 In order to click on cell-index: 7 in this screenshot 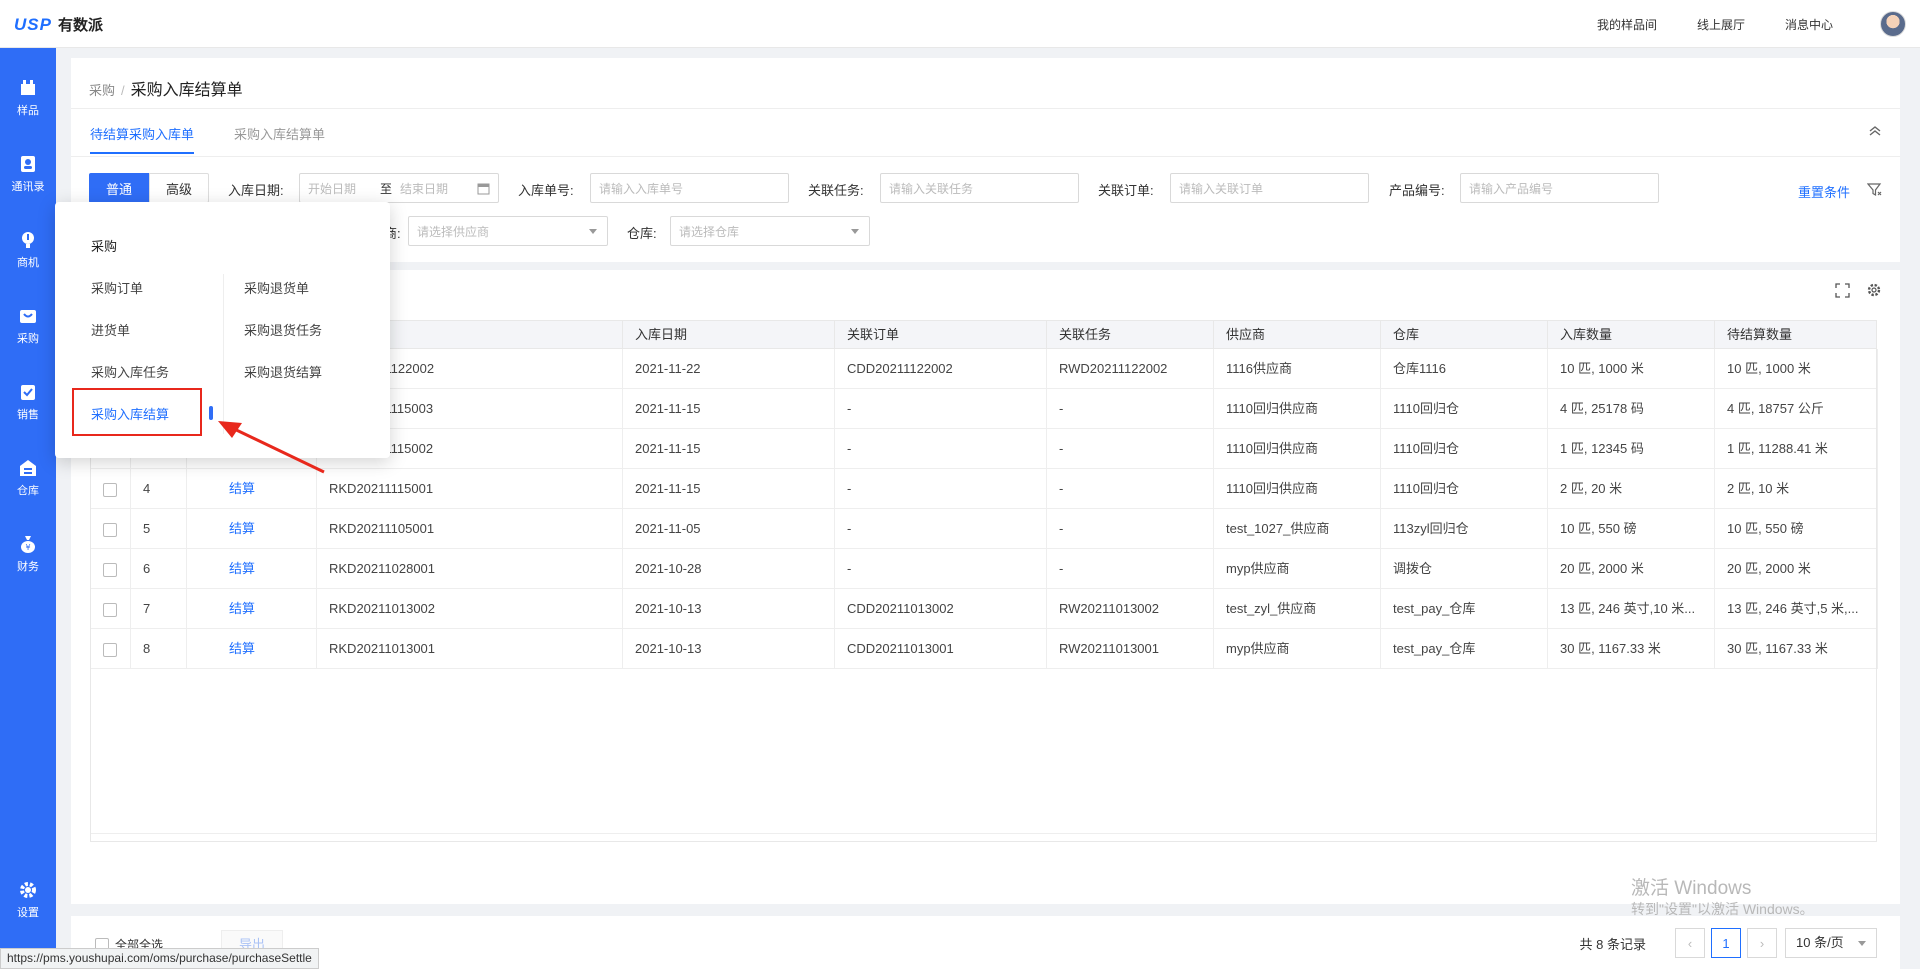, I will do `click(159, 609)`.